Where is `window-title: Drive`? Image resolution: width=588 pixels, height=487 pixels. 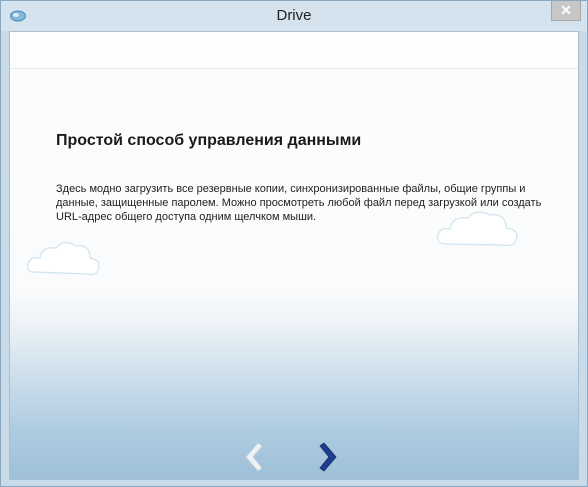 window-title: Drive is located at coordinates (294, 15).